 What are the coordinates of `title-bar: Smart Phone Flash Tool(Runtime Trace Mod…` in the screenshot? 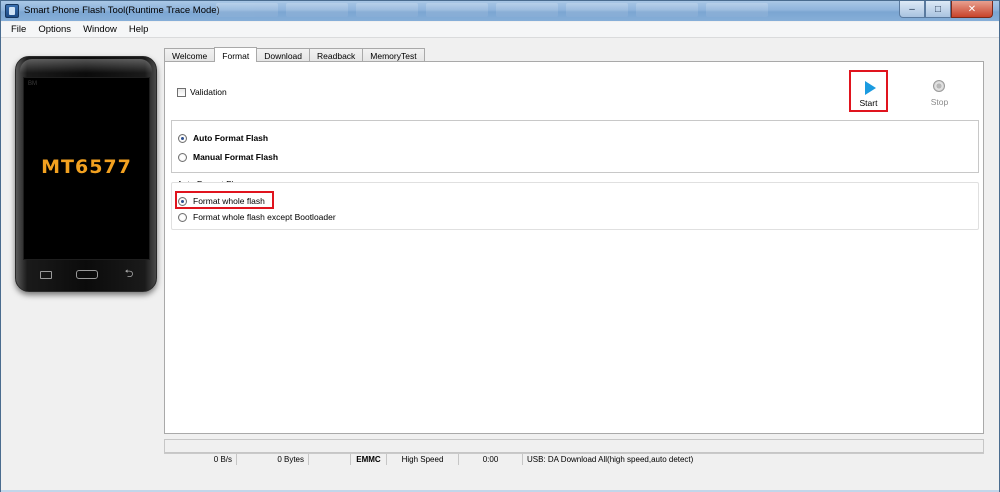 It's located at (500, 11).